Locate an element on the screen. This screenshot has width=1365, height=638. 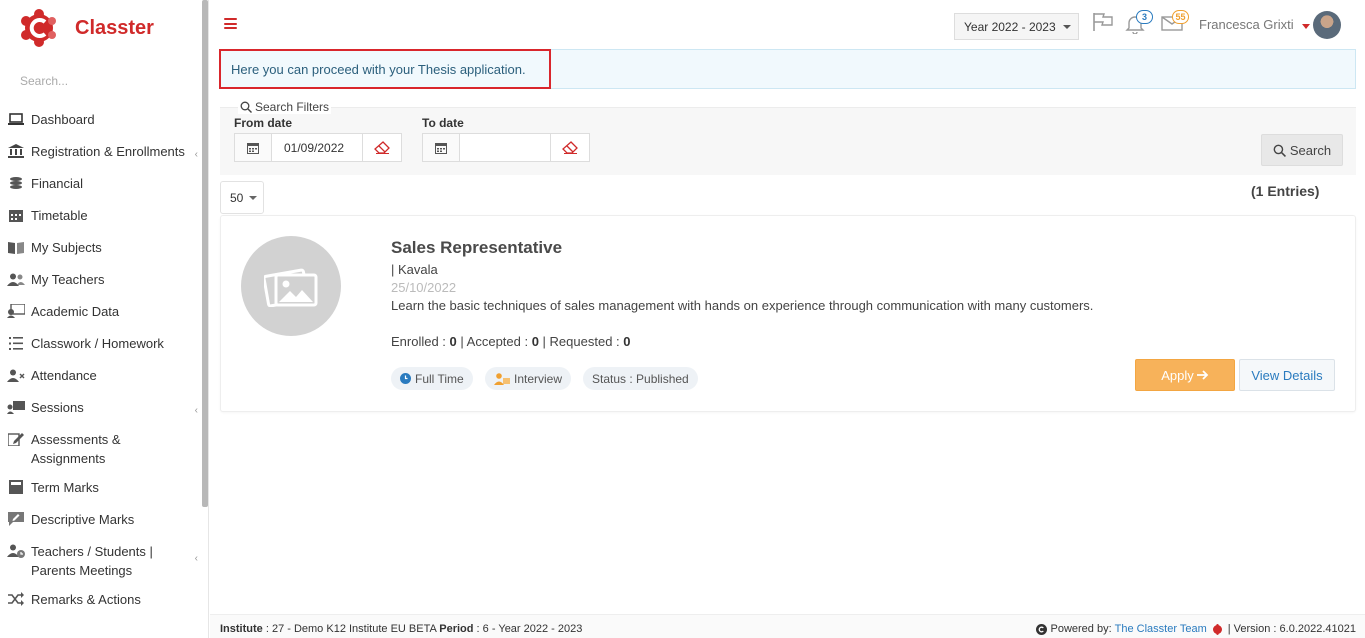
app-name: Classter is located at coordinates (114, 27).